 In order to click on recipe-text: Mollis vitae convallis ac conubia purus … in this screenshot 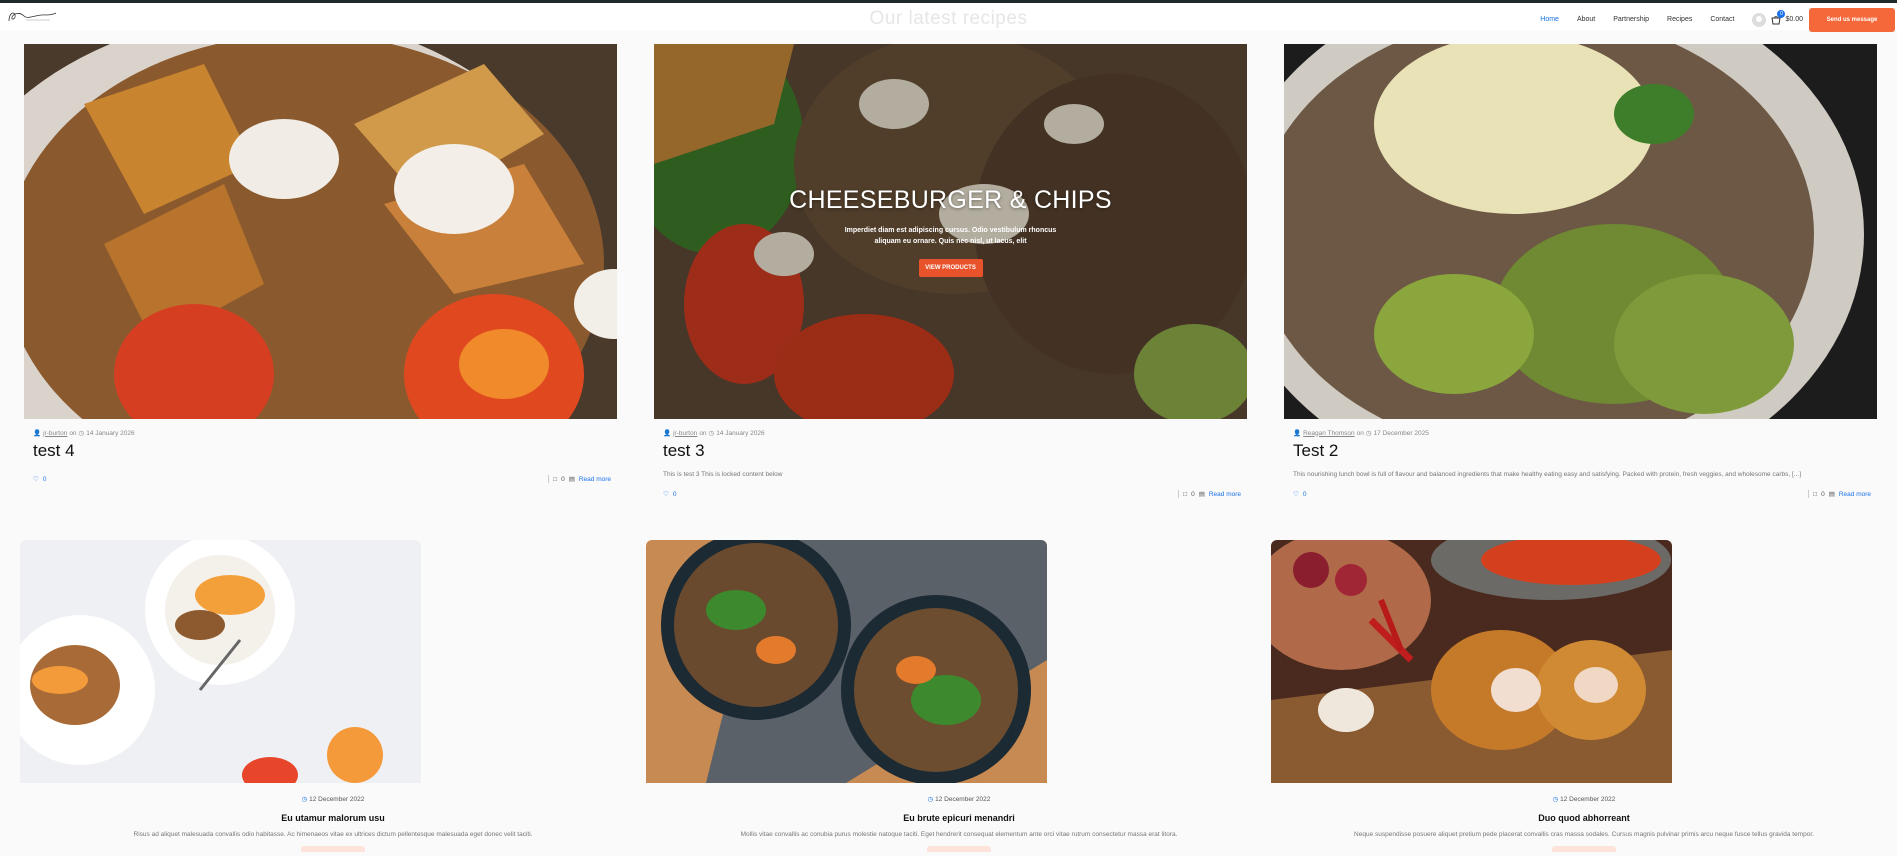, I will do `click(959, 834)`.